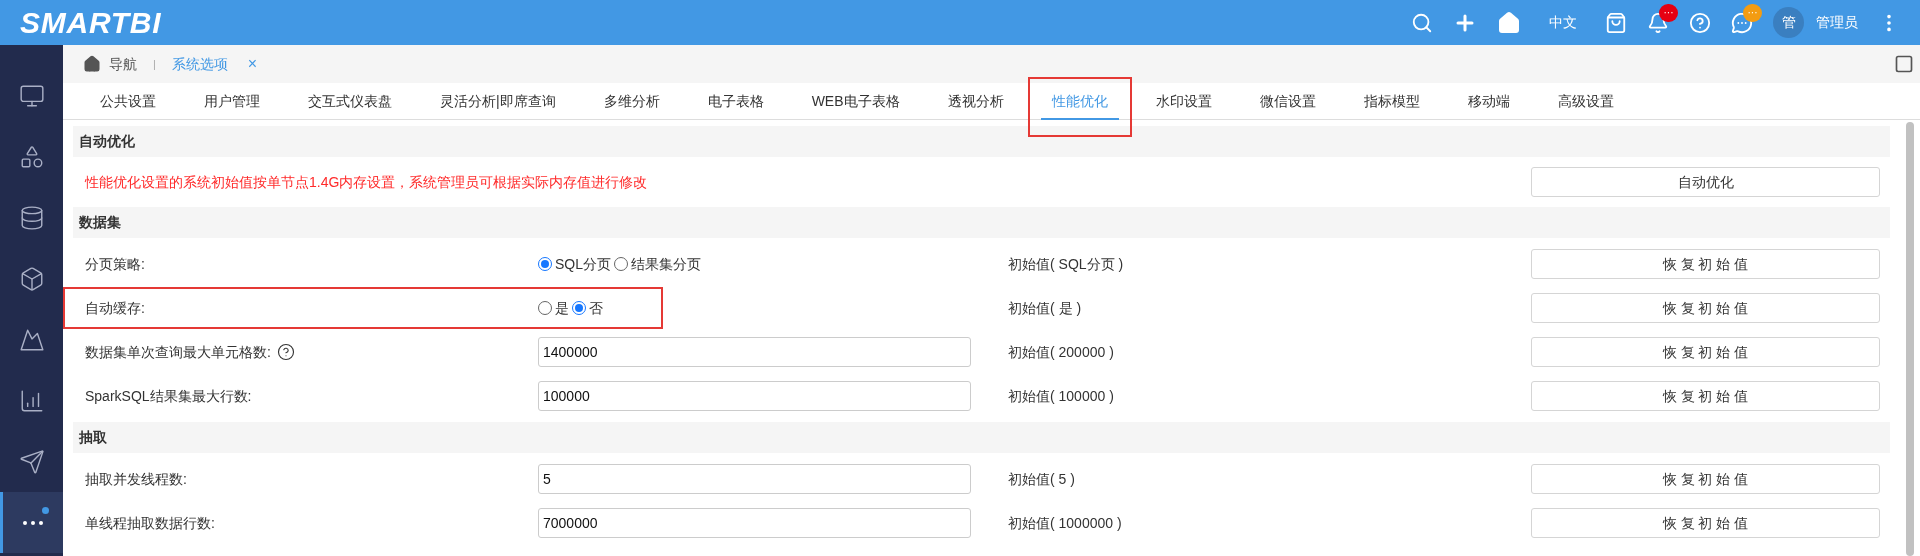  What do you see at coordinates (754, 523) in the screenshot?
I see `input-field: 7000000` at bounding box center [754, 523].